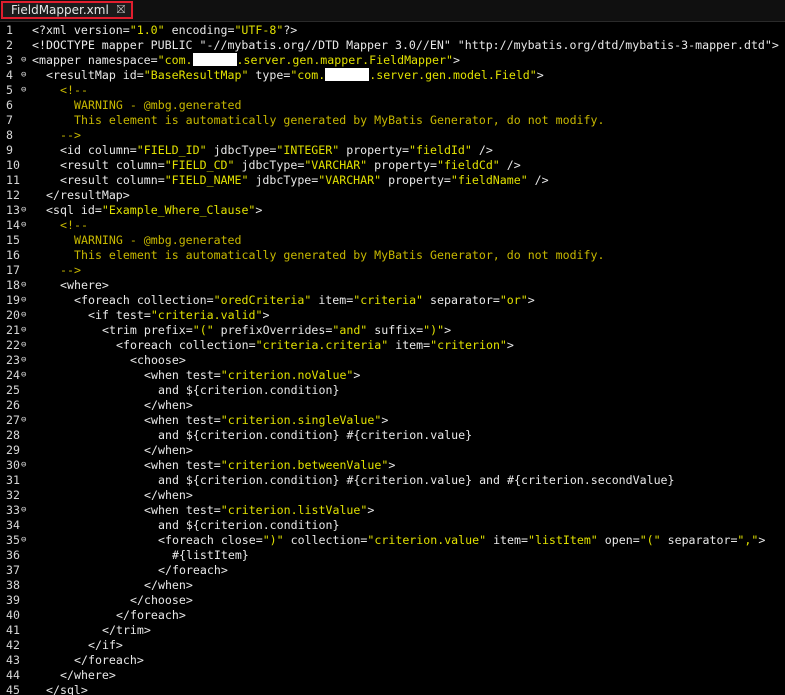 The width and height of the screenshot is (785, 695). What do you see at coordinates (392, 555) in the screenshot?
I see `code-line: 36 #{listItem}` at bounding box center [392, 555].